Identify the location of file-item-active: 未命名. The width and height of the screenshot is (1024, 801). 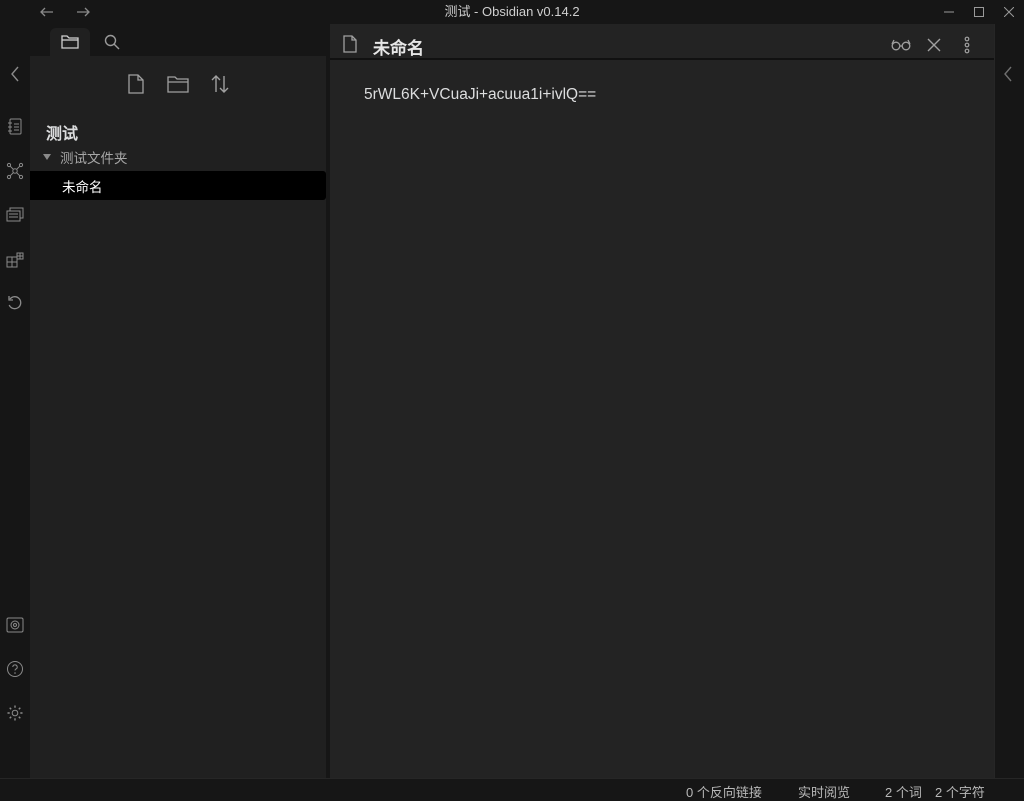
(178, 185).